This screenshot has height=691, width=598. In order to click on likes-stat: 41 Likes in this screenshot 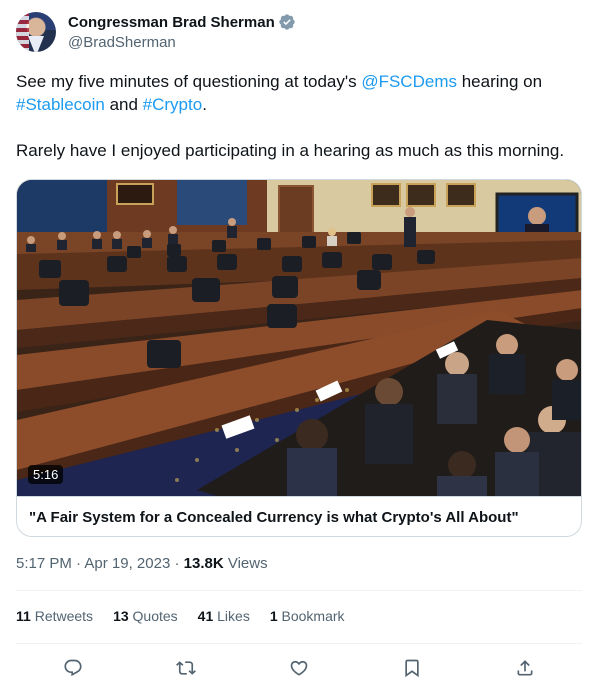, I will do `click(224, 616)`.